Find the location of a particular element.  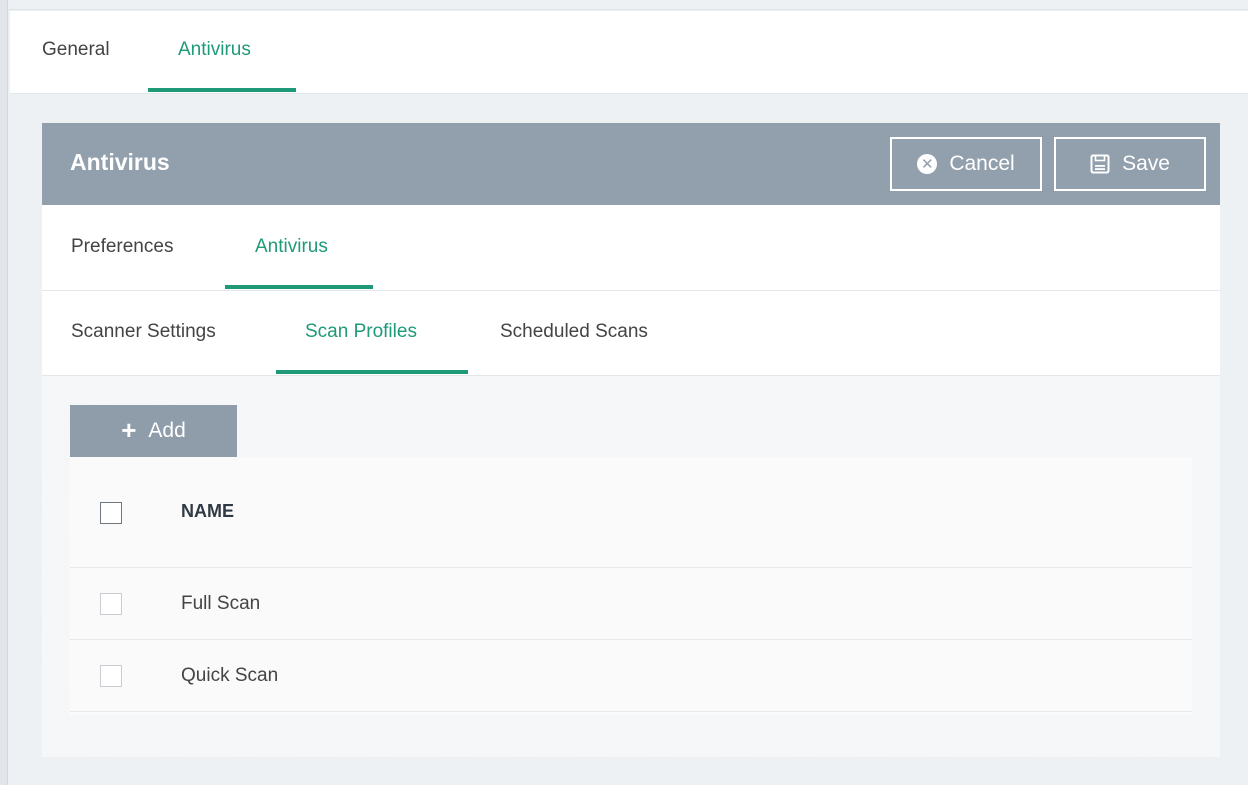

active-sub-tab-indicator is located at coordinates (299, 287).